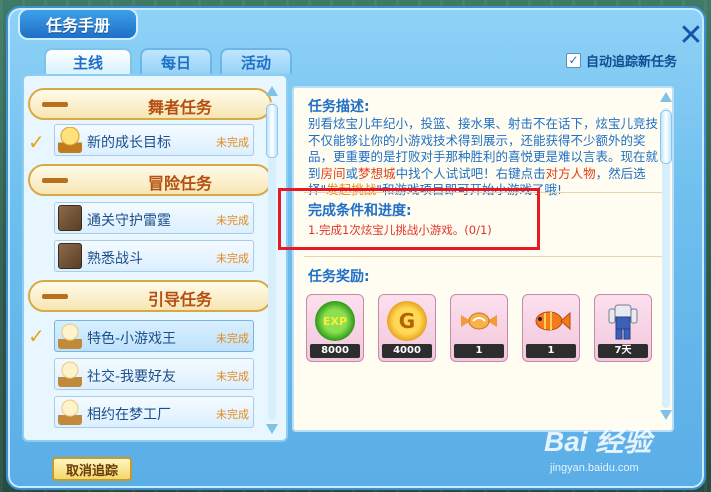 Image resolution: width=711 pixels, height=492 pixels. I want to click on list-item-task-selected: 特色-小游戏王 未完成, so click(154, 336).